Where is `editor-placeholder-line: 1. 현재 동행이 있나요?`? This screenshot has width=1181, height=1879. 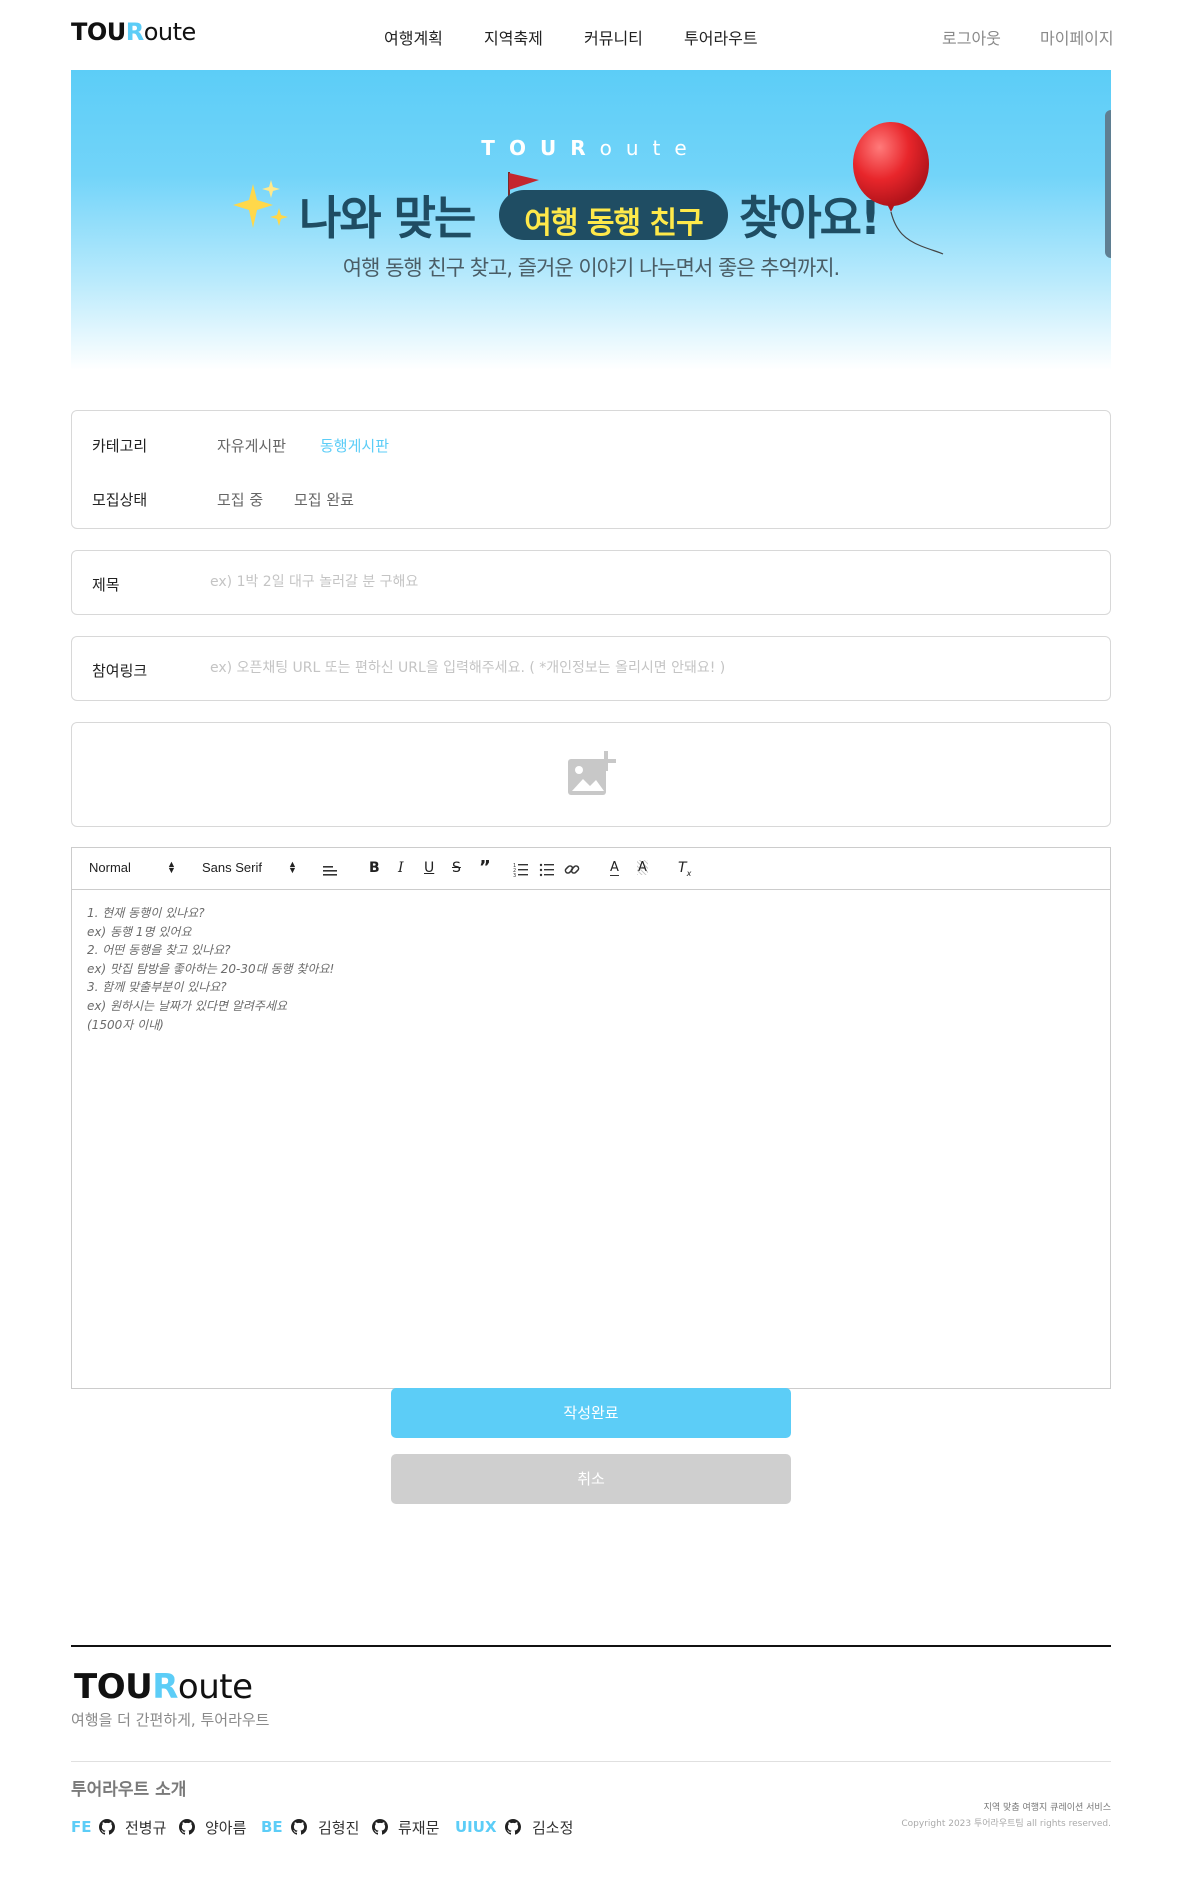
editor-placeholder-line: 1. 현재 동행이 있나요? is located at coordinates (146, 913).